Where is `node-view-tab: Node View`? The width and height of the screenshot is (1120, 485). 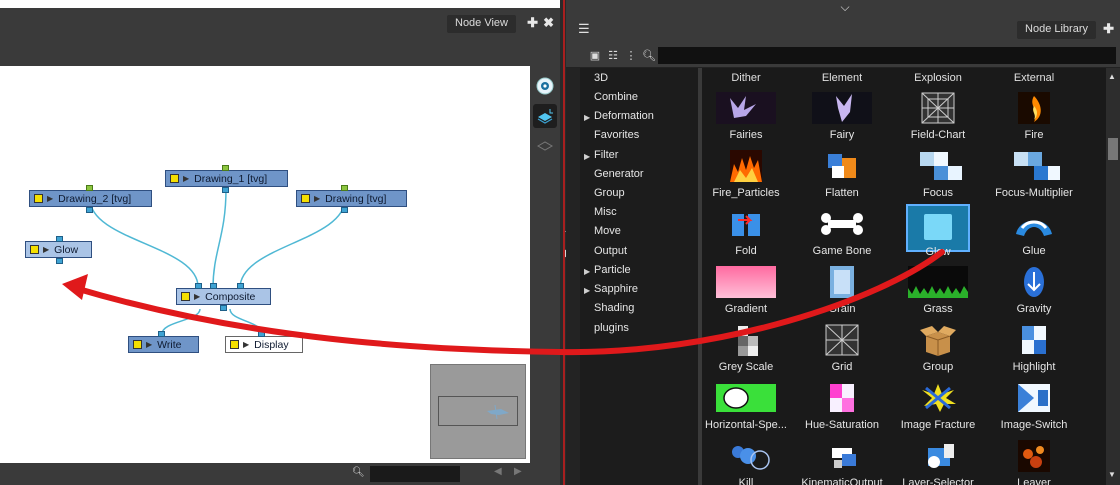
node-view-tab: Node View is located at coordinates (481, 24).